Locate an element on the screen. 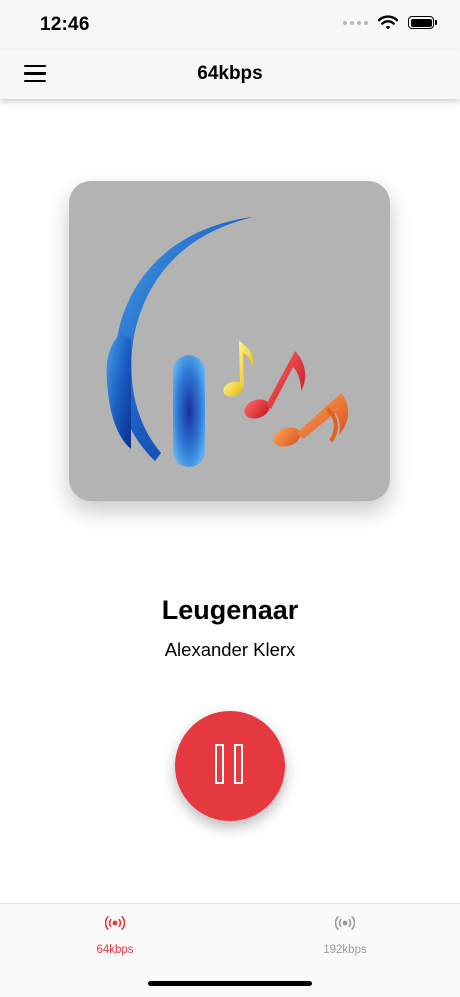  tab-64kbps: 64kbps is located at coordinates (115, 939).